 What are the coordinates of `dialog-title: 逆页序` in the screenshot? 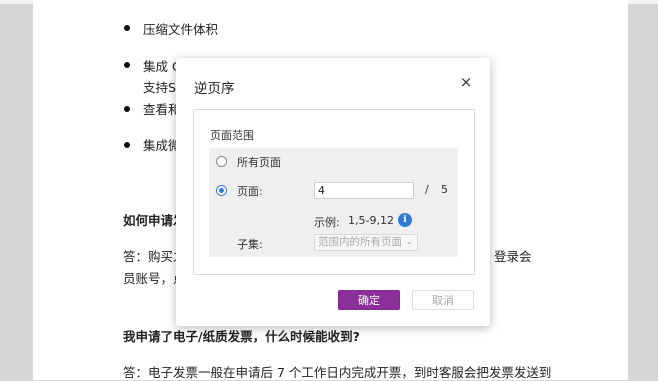 It's located at (214, 89).